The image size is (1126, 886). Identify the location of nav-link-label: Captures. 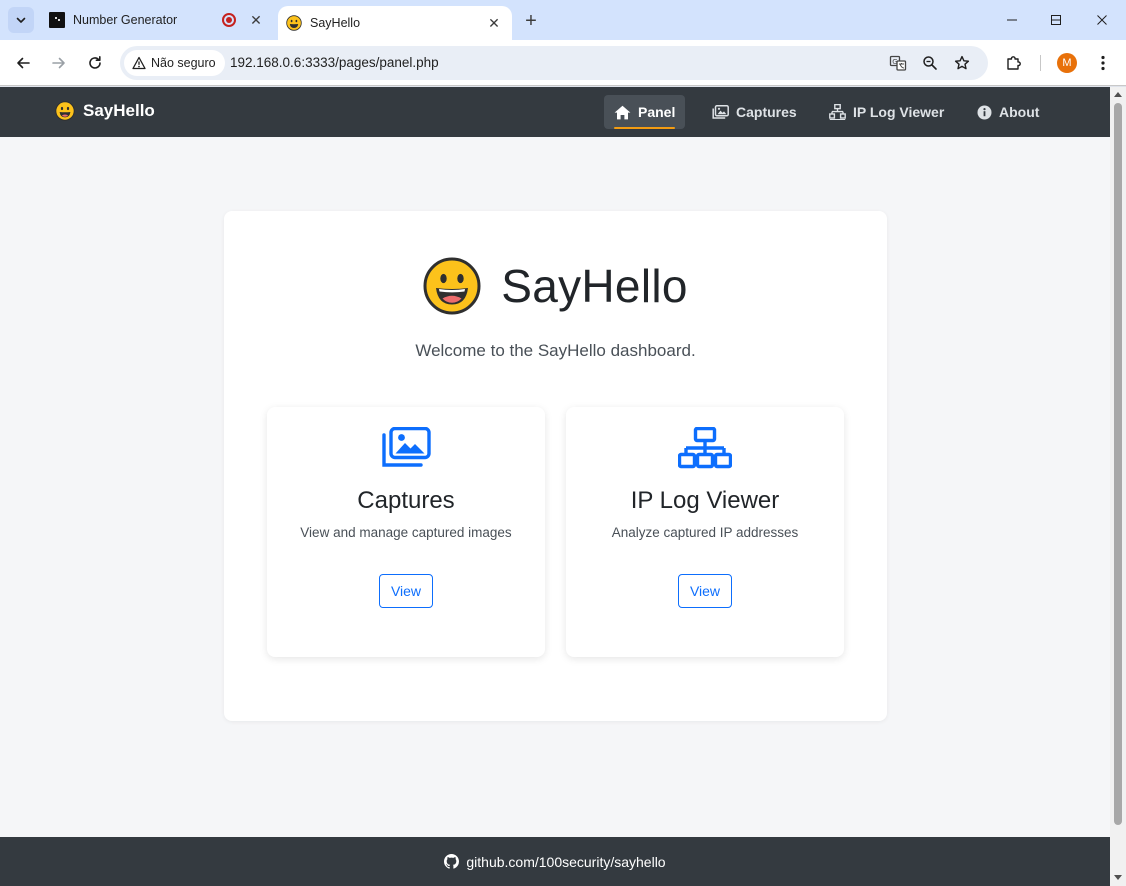
(766, 112).